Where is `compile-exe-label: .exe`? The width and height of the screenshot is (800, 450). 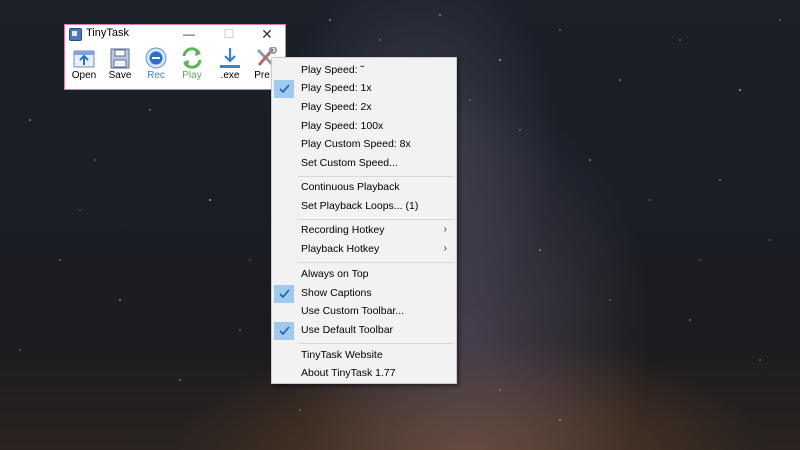
compile-exe-label: .exe is located at coordinates (230, 75).